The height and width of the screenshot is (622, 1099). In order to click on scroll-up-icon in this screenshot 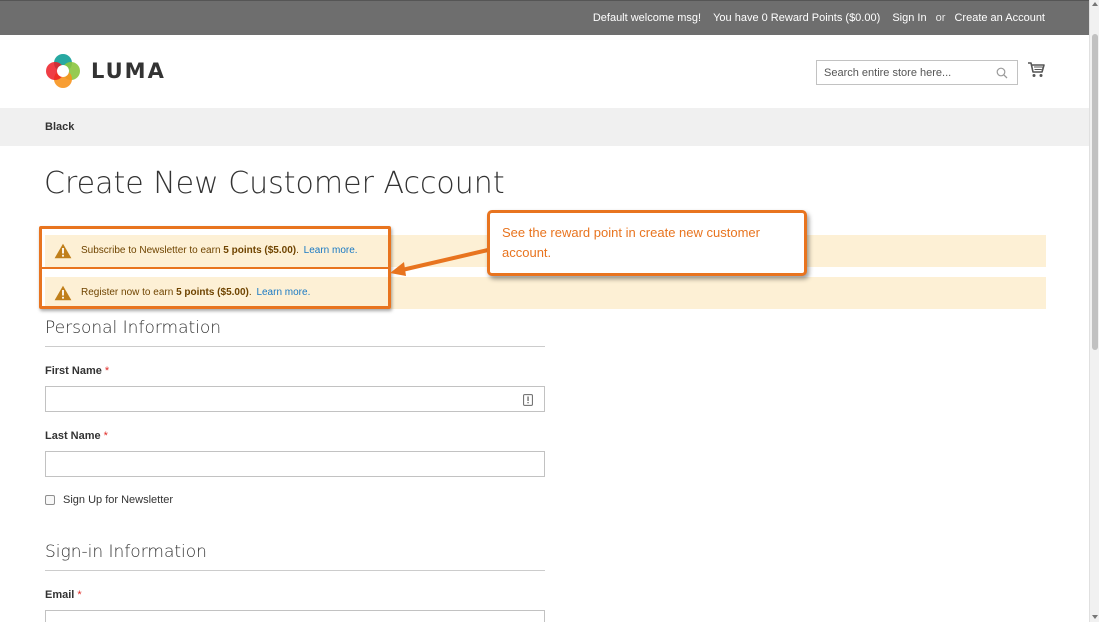, I will do `click(1095, 4)`.